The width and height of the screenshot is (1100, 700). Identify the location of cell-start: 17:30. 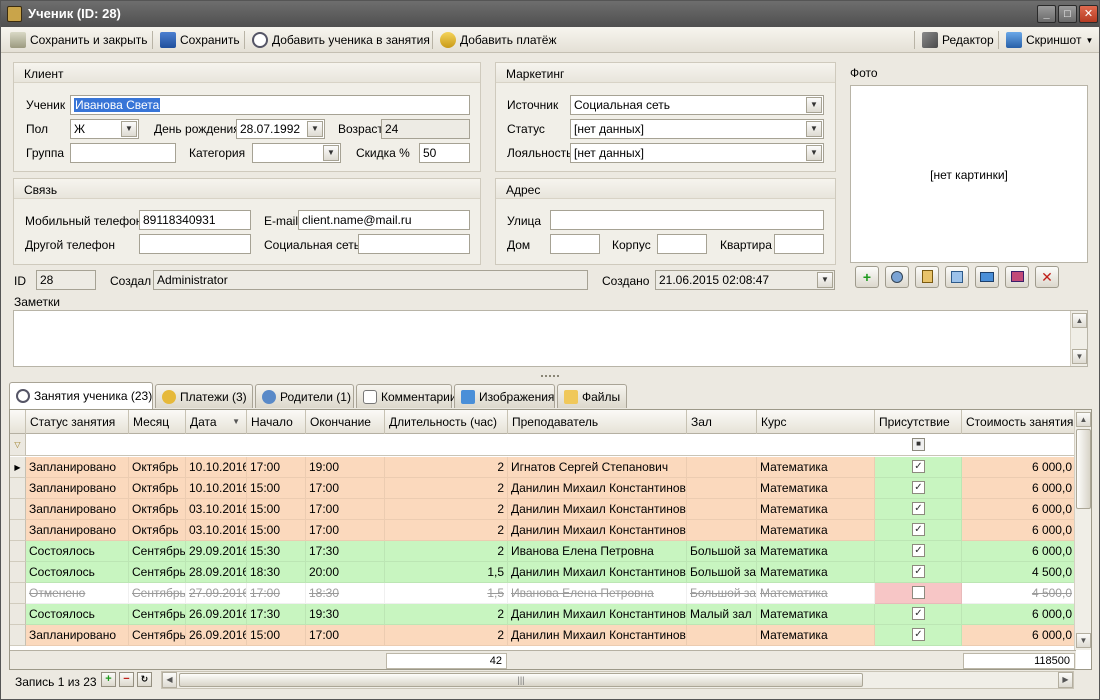
(276, 614).